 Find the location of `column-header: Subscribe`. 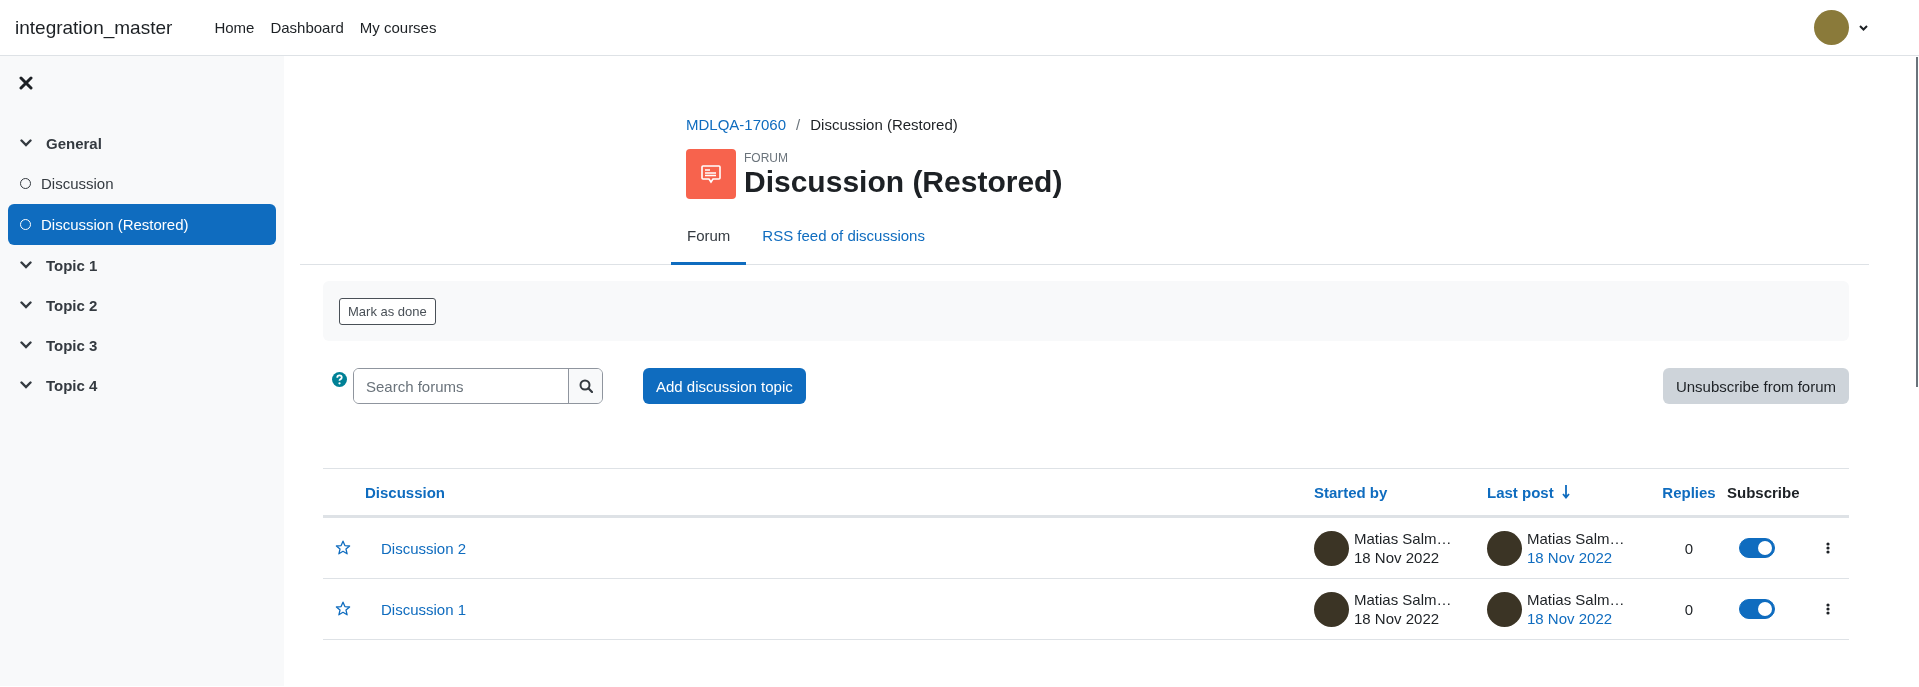

column-header: Subscribe is located at coordinates (1763, 492).